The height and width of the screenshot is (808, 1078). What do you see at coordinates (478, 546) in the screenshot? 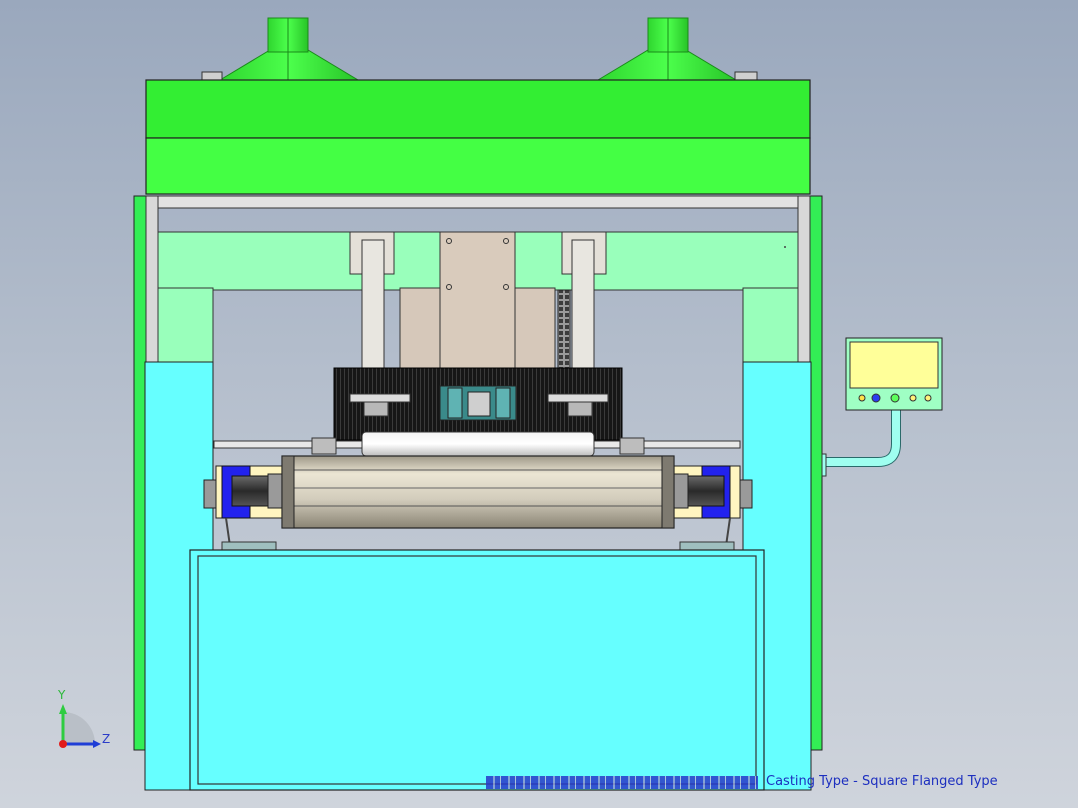
I see `drum-feet` at bounding box center [478, 546].